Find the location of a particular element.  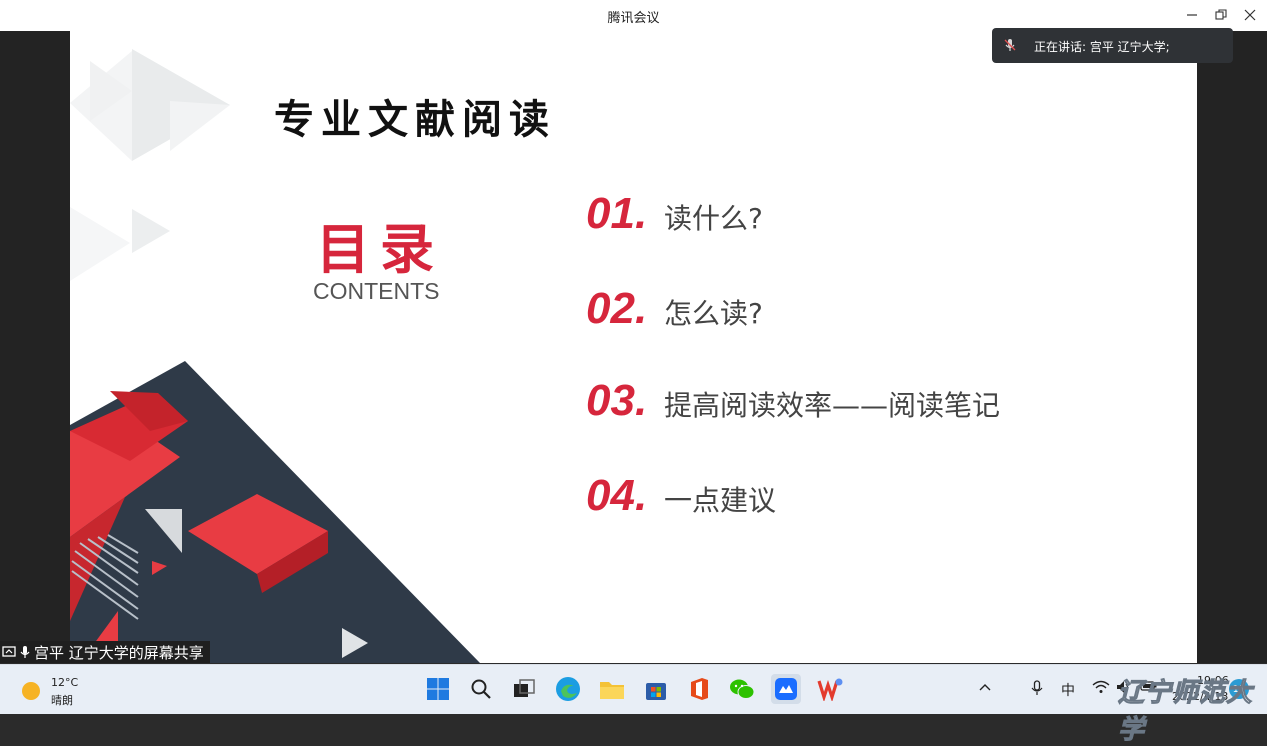

file-explorer-app is located at coordinates (612, 689).